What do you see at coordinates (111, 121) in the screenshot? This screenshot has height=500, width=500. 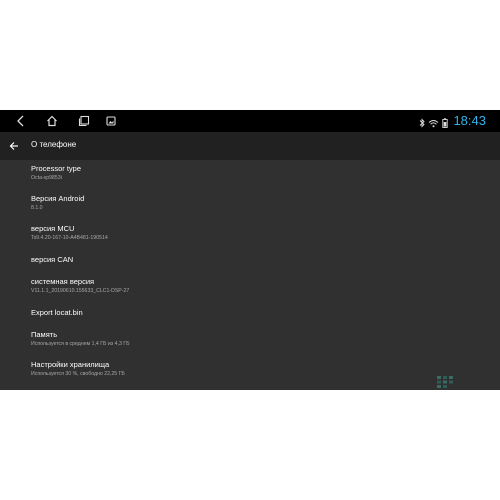 I see `screenshot-icon` at bounding box center [111, 121].